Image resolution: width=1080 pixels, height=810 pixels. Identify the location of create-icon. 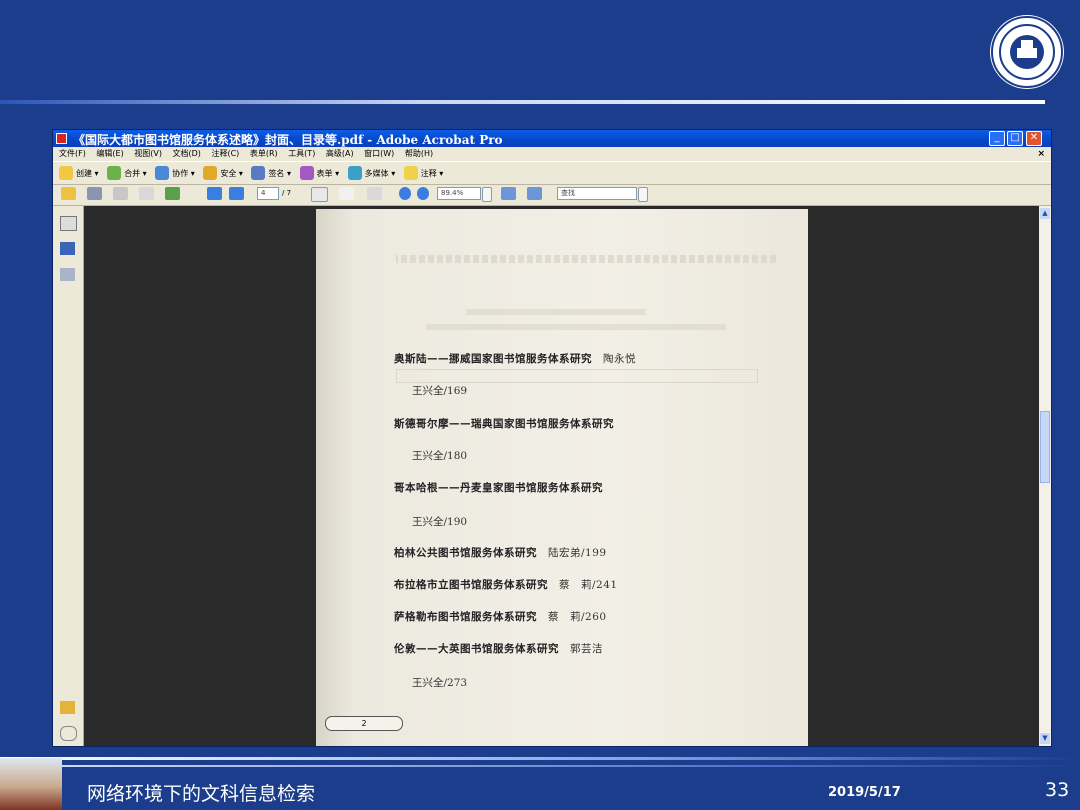
(66, 173).